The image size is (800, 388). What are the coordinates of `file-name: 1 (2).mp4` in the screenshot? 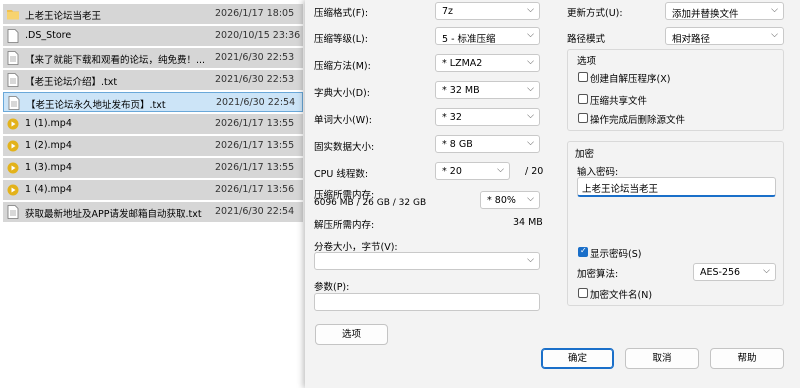 It's located at (48, 145).